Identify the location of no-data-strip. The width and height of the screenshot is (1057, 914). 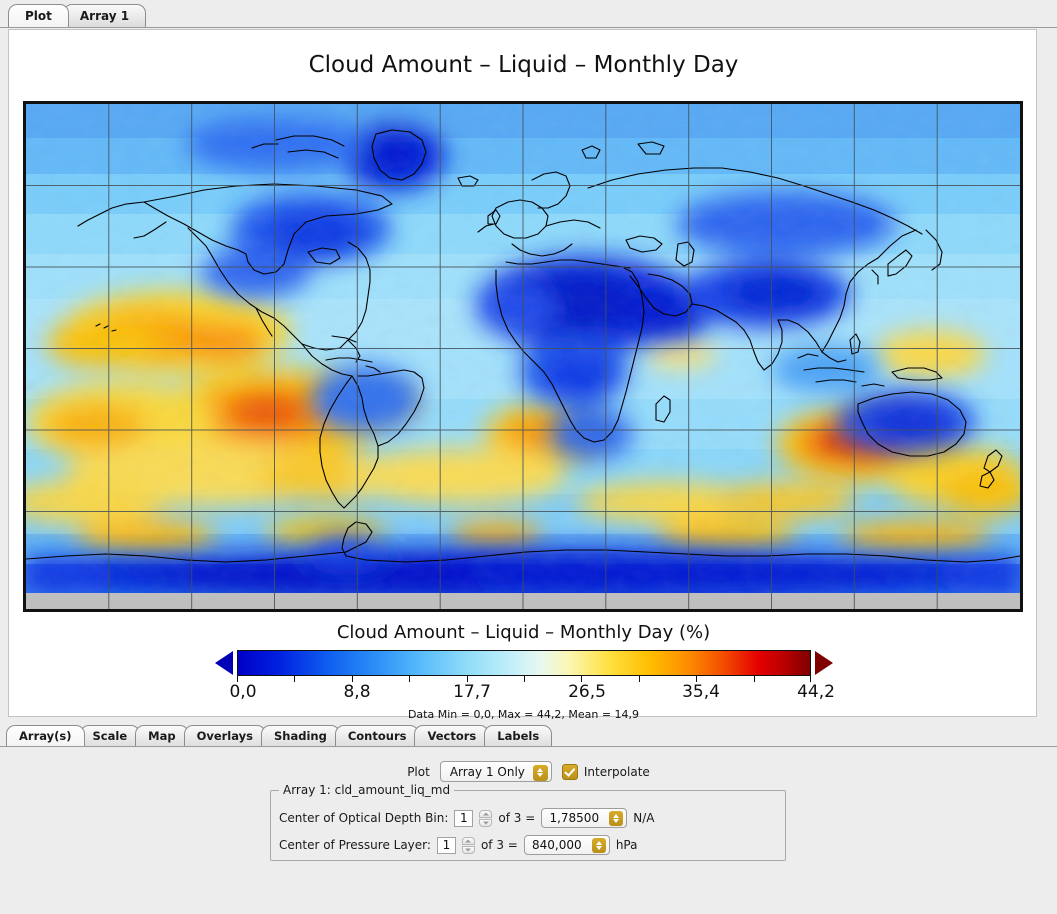
(523, 601).